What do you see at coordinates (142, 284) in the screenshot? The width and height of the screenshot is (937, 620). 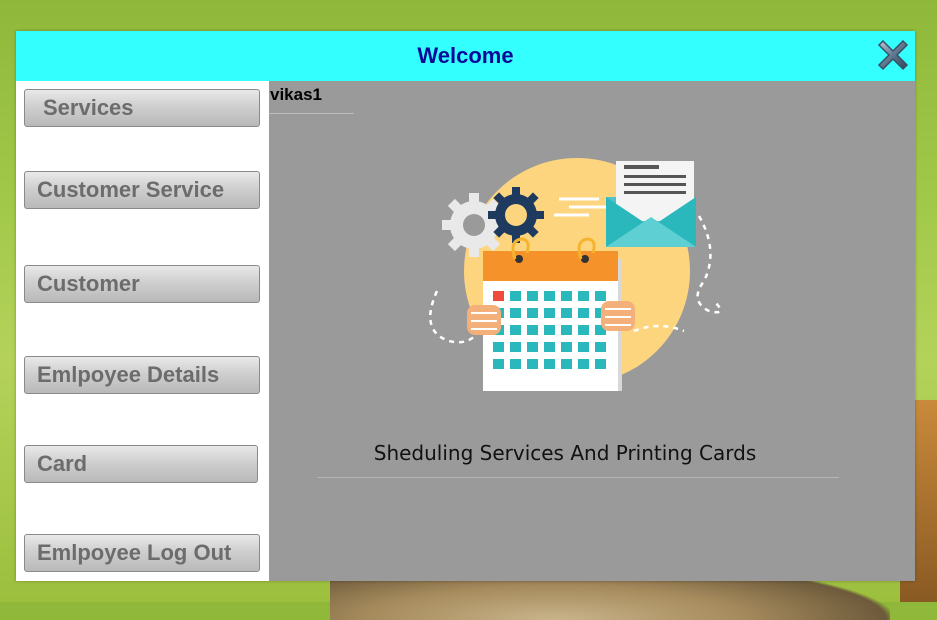 I see `customer-button: Customer` at bounding box center [142, 284].